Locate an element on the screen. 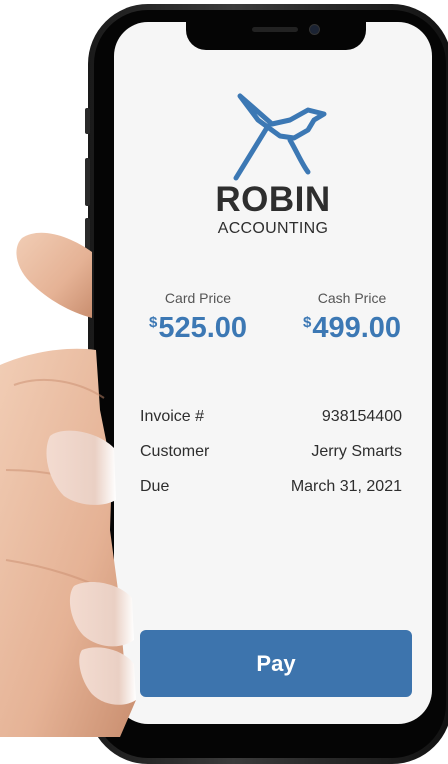 This screenshot has width=448, height=764. cash-price-currency: $ is located at coordinates (307, 322).